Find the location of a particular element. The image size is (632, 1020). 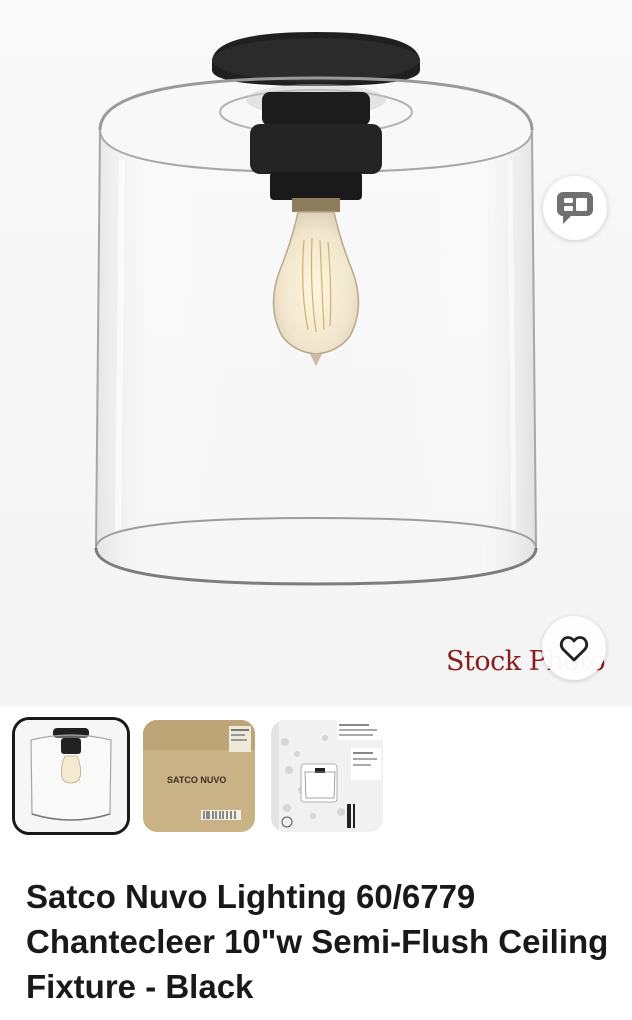

thumbnail-box-label is located at coordinates (327, 776).